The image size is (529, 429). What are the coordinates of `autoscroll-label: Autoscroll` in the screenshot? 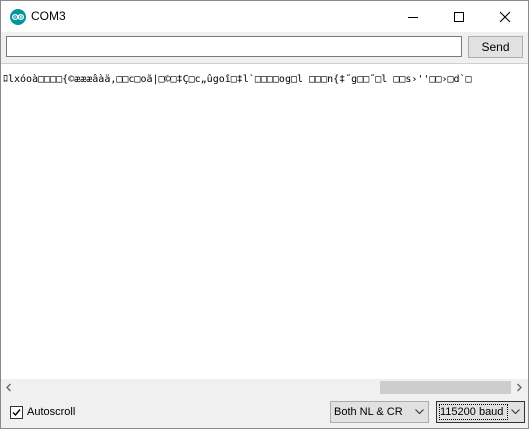 It's located at (51, 412).